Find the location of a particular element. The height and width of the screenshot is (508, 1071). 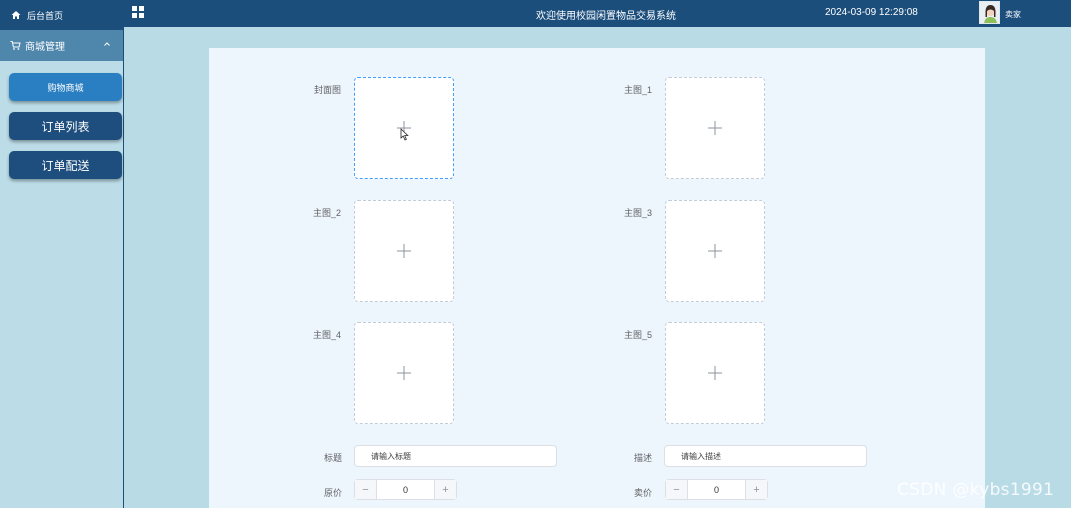

title-input: 请输入标题 is located at coordinates (455, 456).